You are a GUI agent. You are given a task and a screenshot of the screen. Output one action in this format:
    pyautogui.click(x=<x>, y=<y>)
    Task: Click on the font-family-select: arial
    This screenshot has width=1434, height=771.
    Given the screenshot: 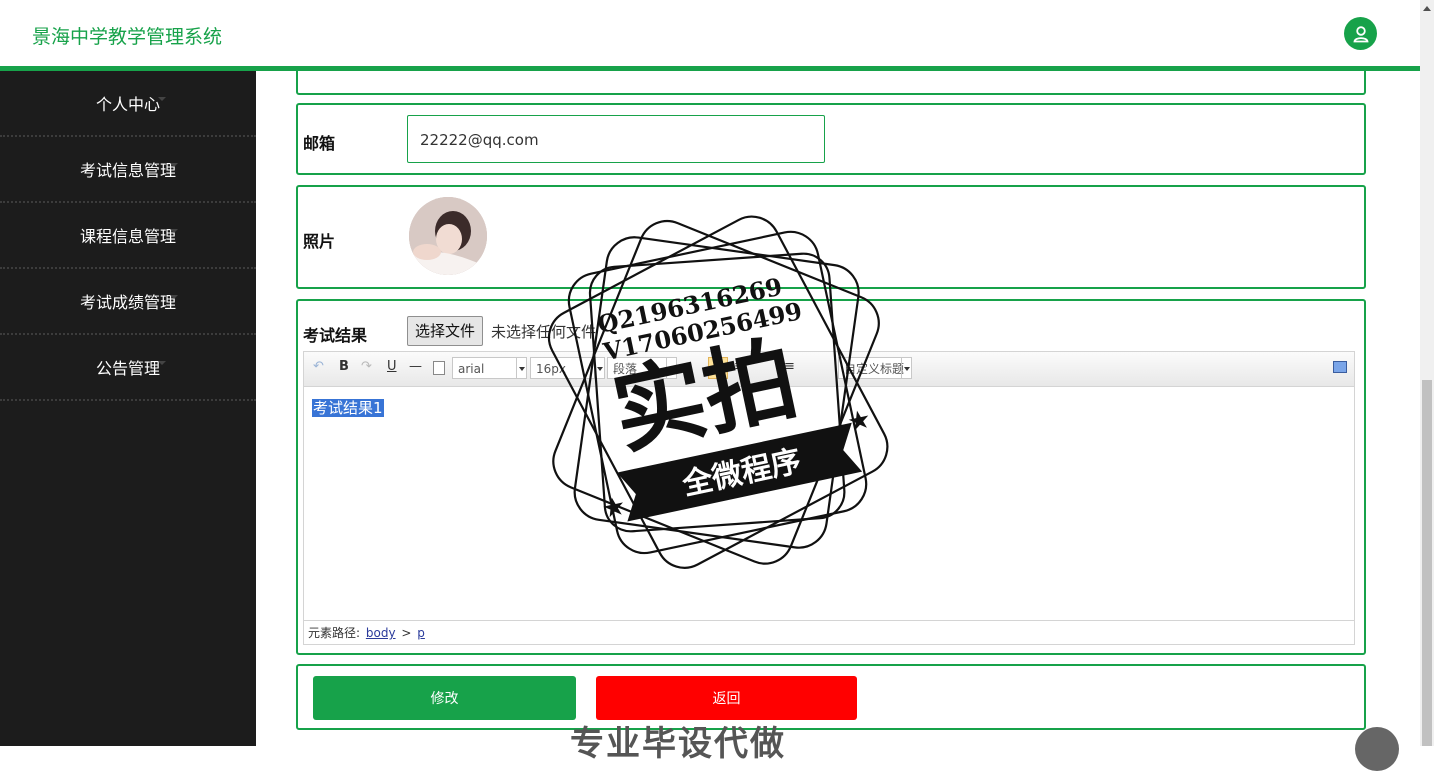 What is the action you would take?
    pyautogui.click(x=489, y=368)
    